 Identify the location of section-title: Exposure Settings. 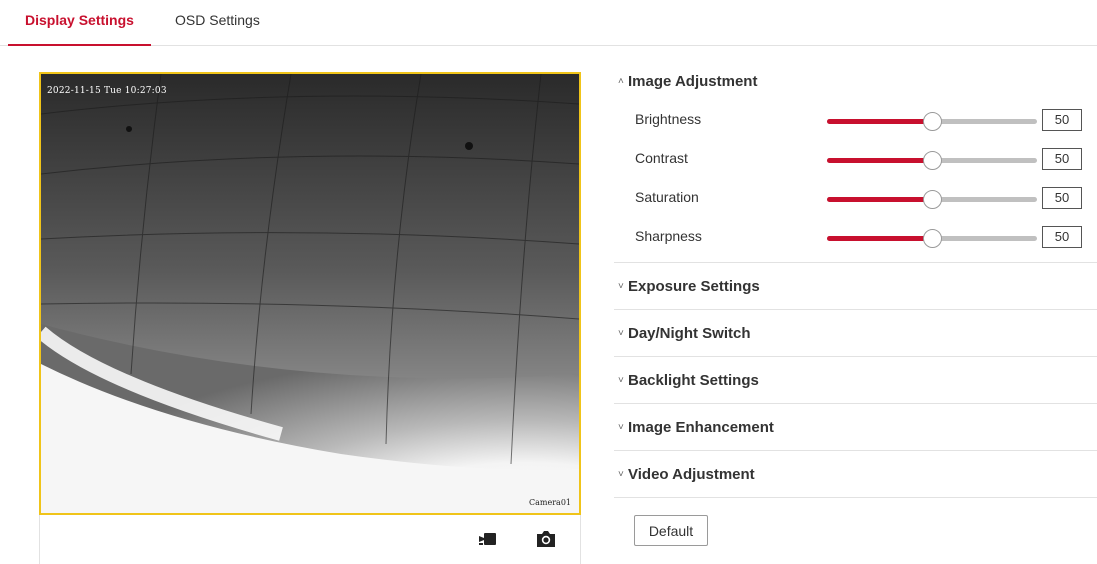
(694, 286).